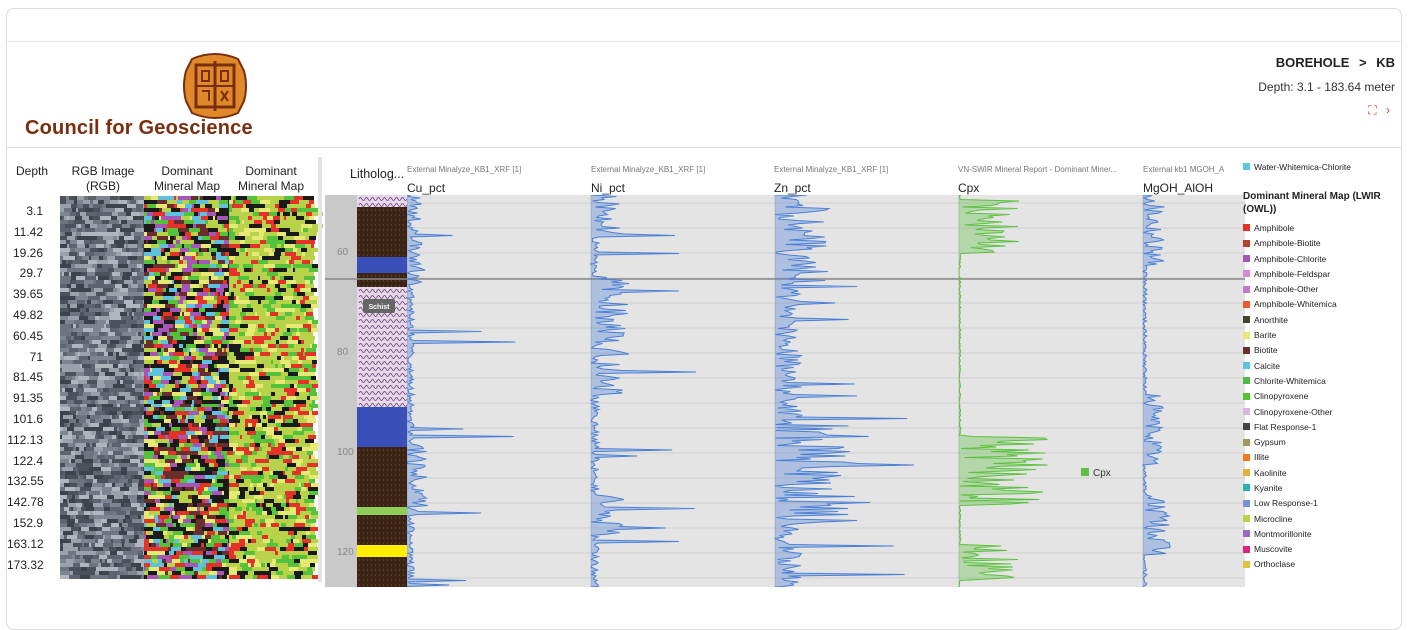  I want to click on legend-item-label: Microcline, so click(1273, 518).